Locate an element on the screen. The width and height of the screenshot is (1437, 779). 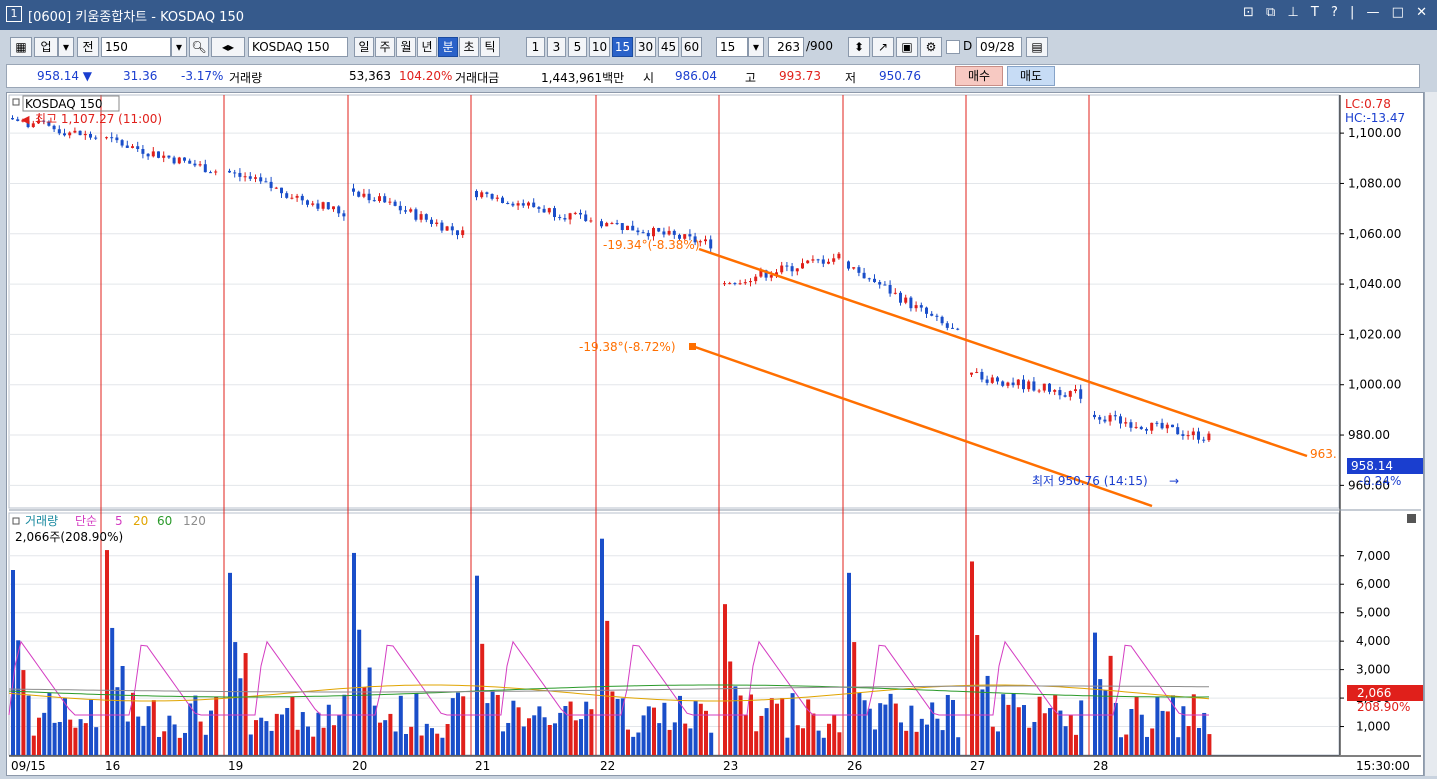
interval-tab-3: 10 is located at coordinates (599, 47).